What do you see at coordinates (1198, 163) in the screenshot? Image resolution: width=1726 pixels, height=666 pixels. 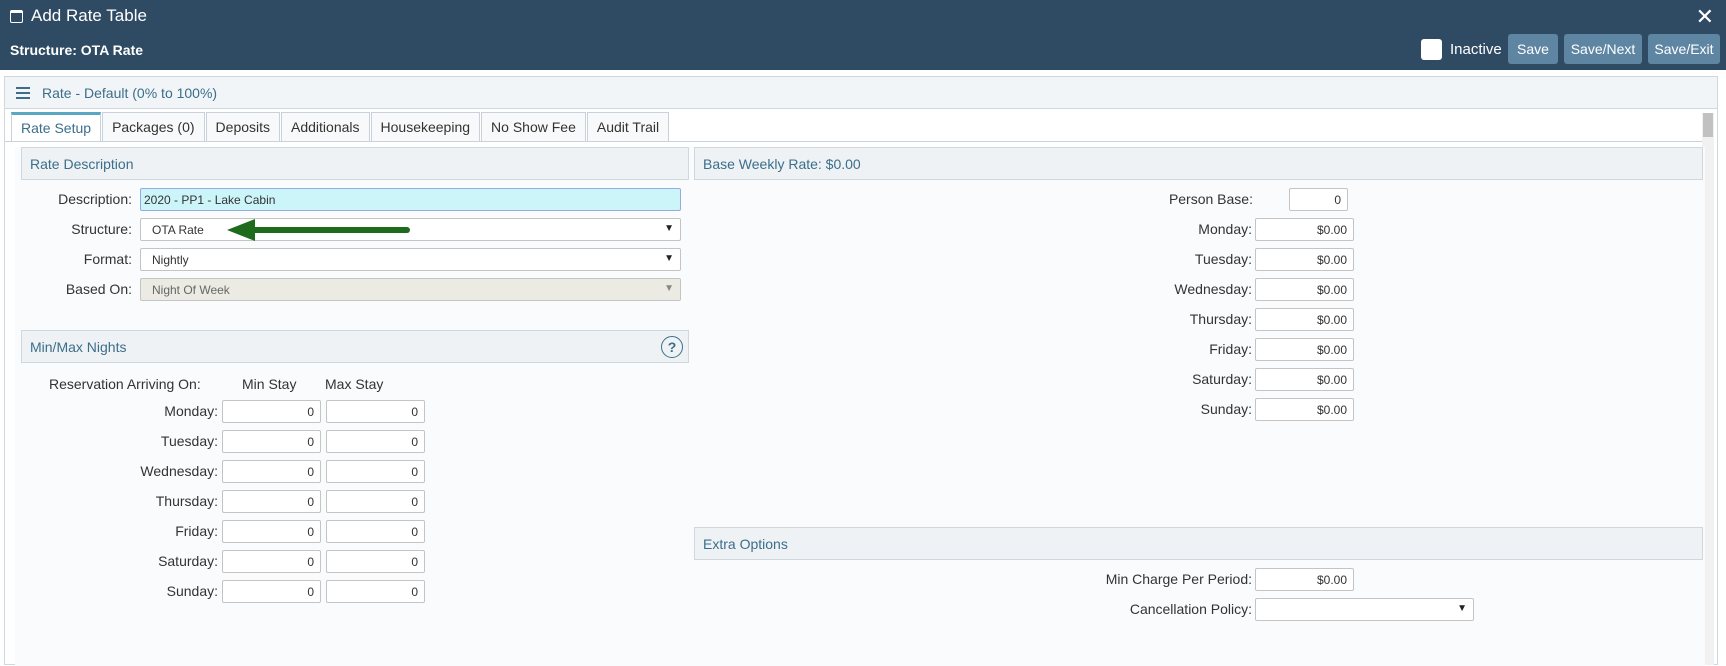 I see `base-weekly-rate-header: Base Weekly Rate: $0.00` at bounding box center [1198, 163].